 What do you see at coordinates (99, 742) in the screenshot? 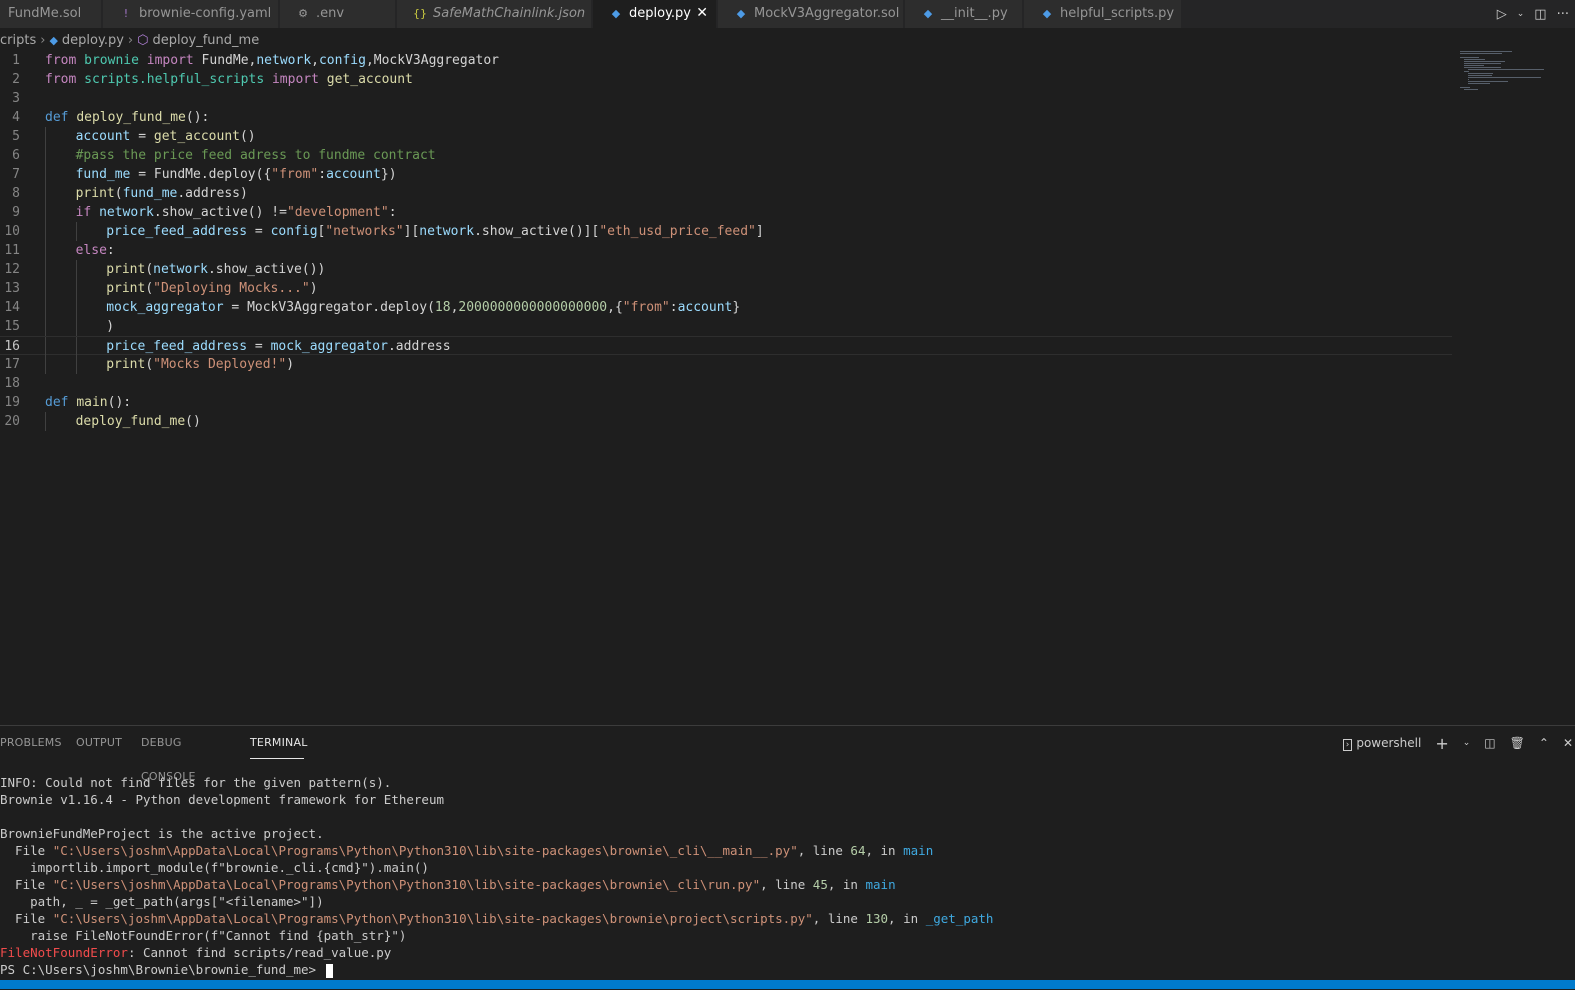
I see `panel-tab-output: OUTPUT` at bounding box center [99, 742].